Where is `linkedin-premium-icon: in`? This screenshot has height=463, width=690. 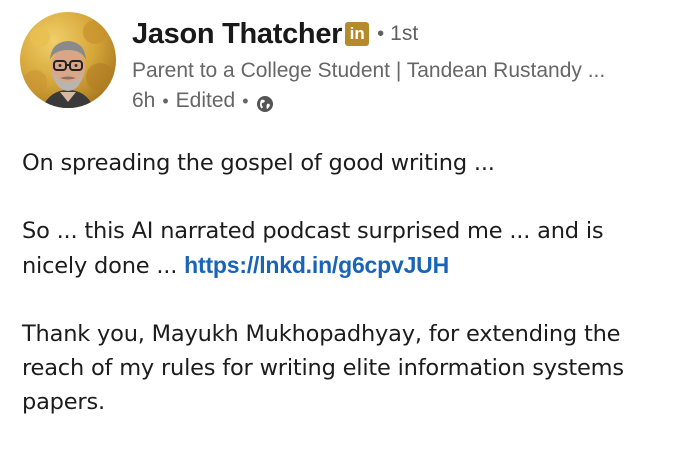
linkedin-premium-icon: in is located at coordinates (357, 34).